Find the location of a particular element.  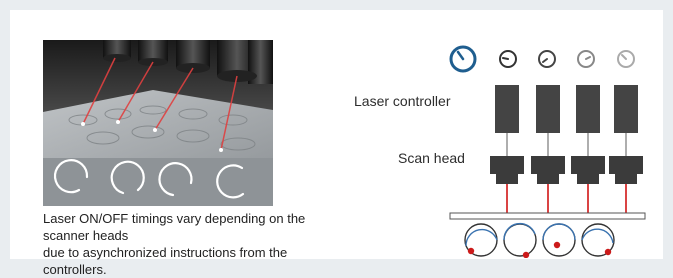

workpiece-plate is located at coordinates (547, 216).